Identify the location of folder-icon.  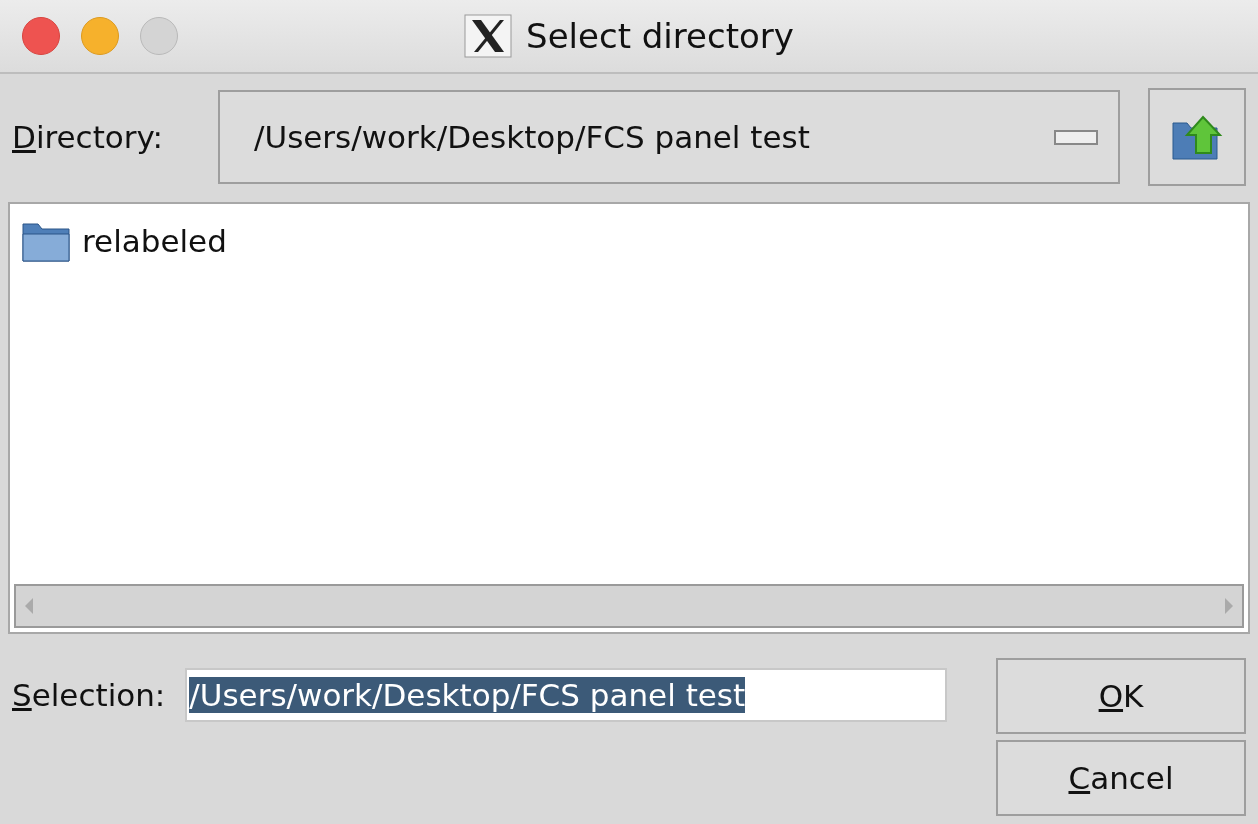
(46, 241).